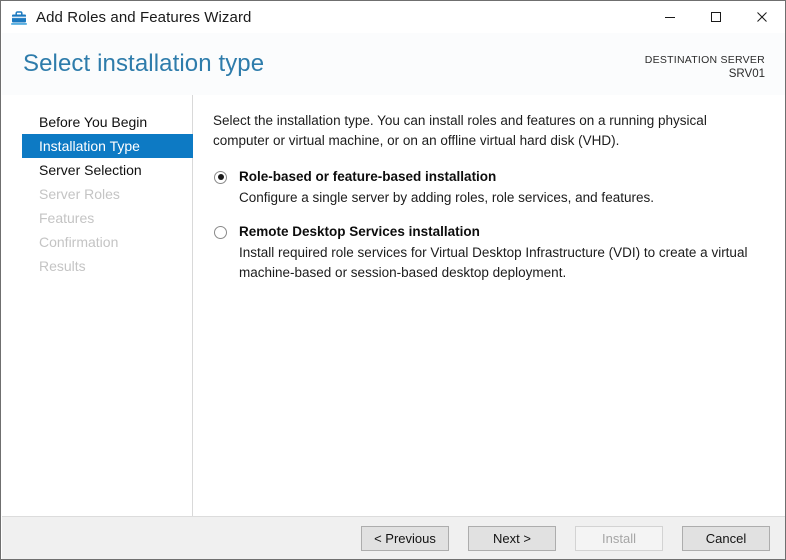  What do you see at coordinates (393, 17) in the screenshot?
I see `title-bar: Add Roles and Features Wizard` at bounding box center [393, 17].